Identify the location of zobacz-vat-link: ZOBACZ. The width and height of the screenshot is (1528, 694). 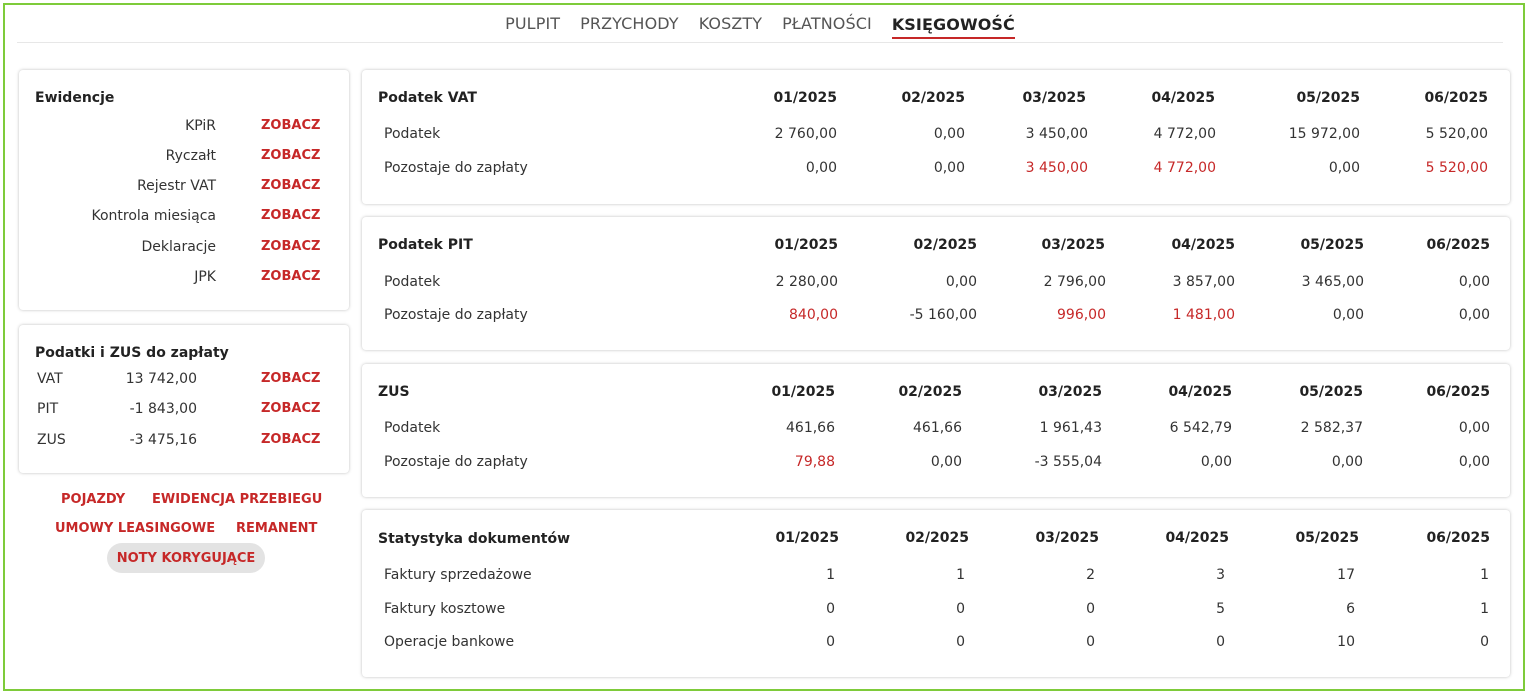
(290, 378).